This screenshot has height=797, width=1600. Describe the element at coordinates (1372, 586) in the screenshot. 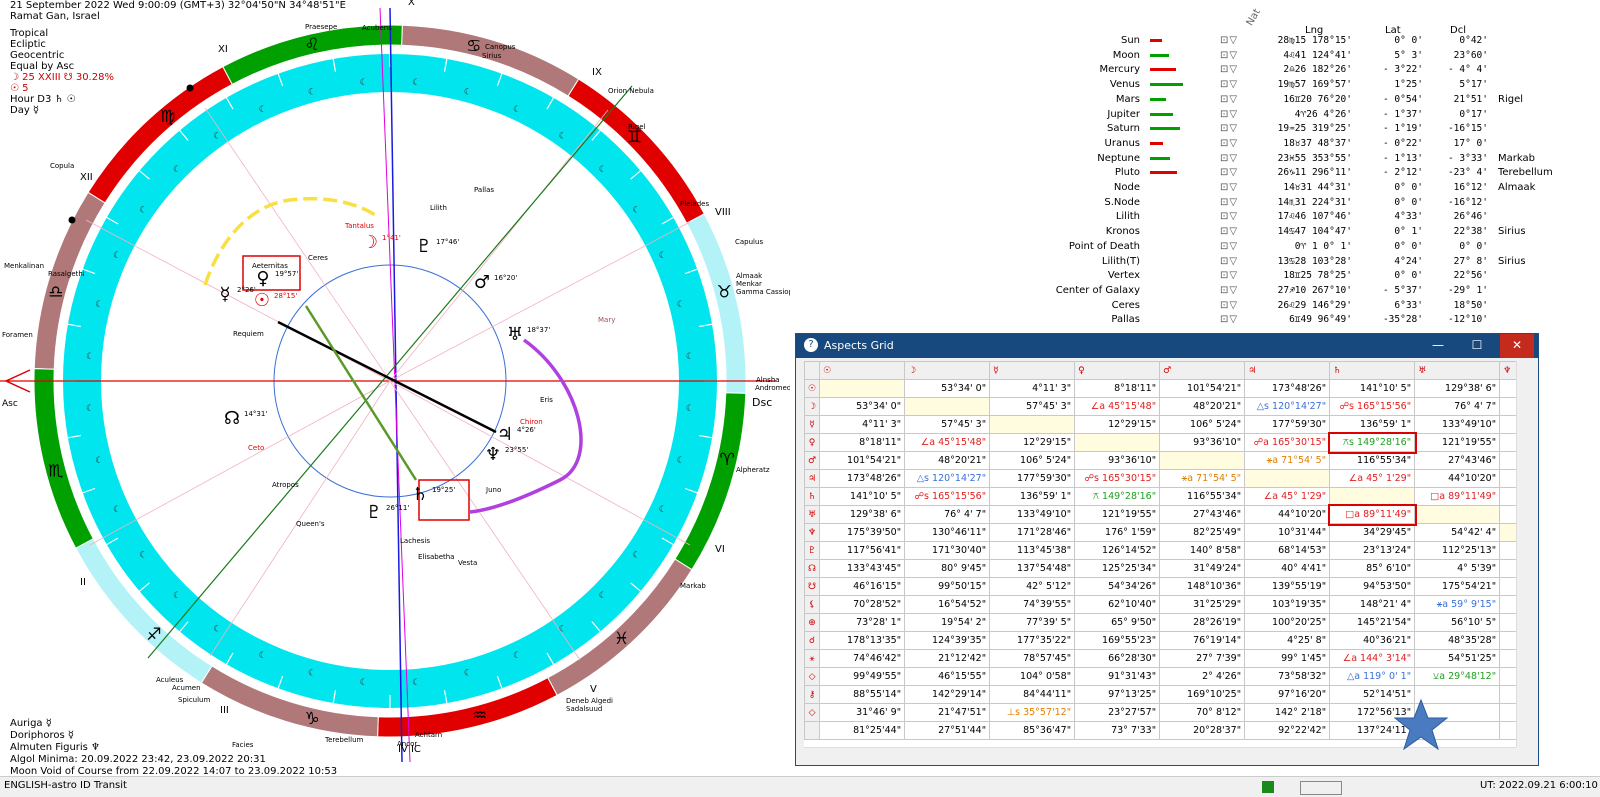

I see `aspect-cell: 94°53'50"` at that location.